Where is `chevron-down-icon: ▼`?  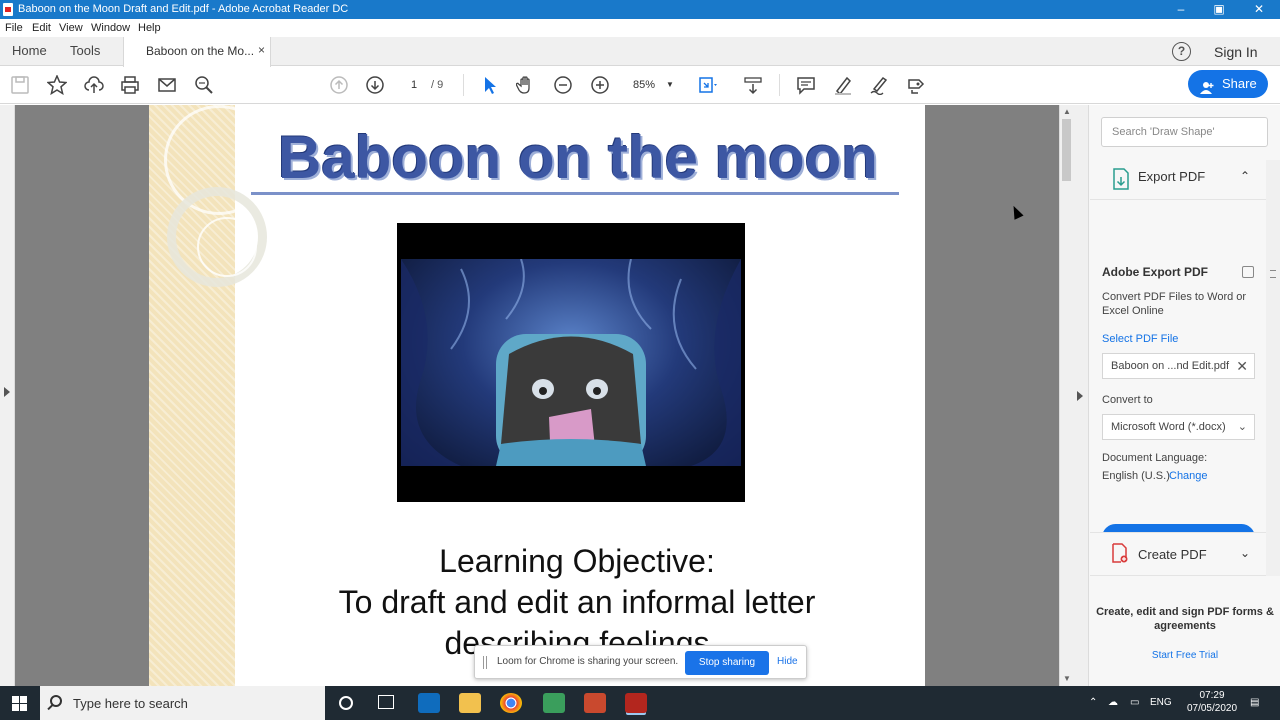 chevron-down-icon: ▼ is located at coordinates (670, 84).